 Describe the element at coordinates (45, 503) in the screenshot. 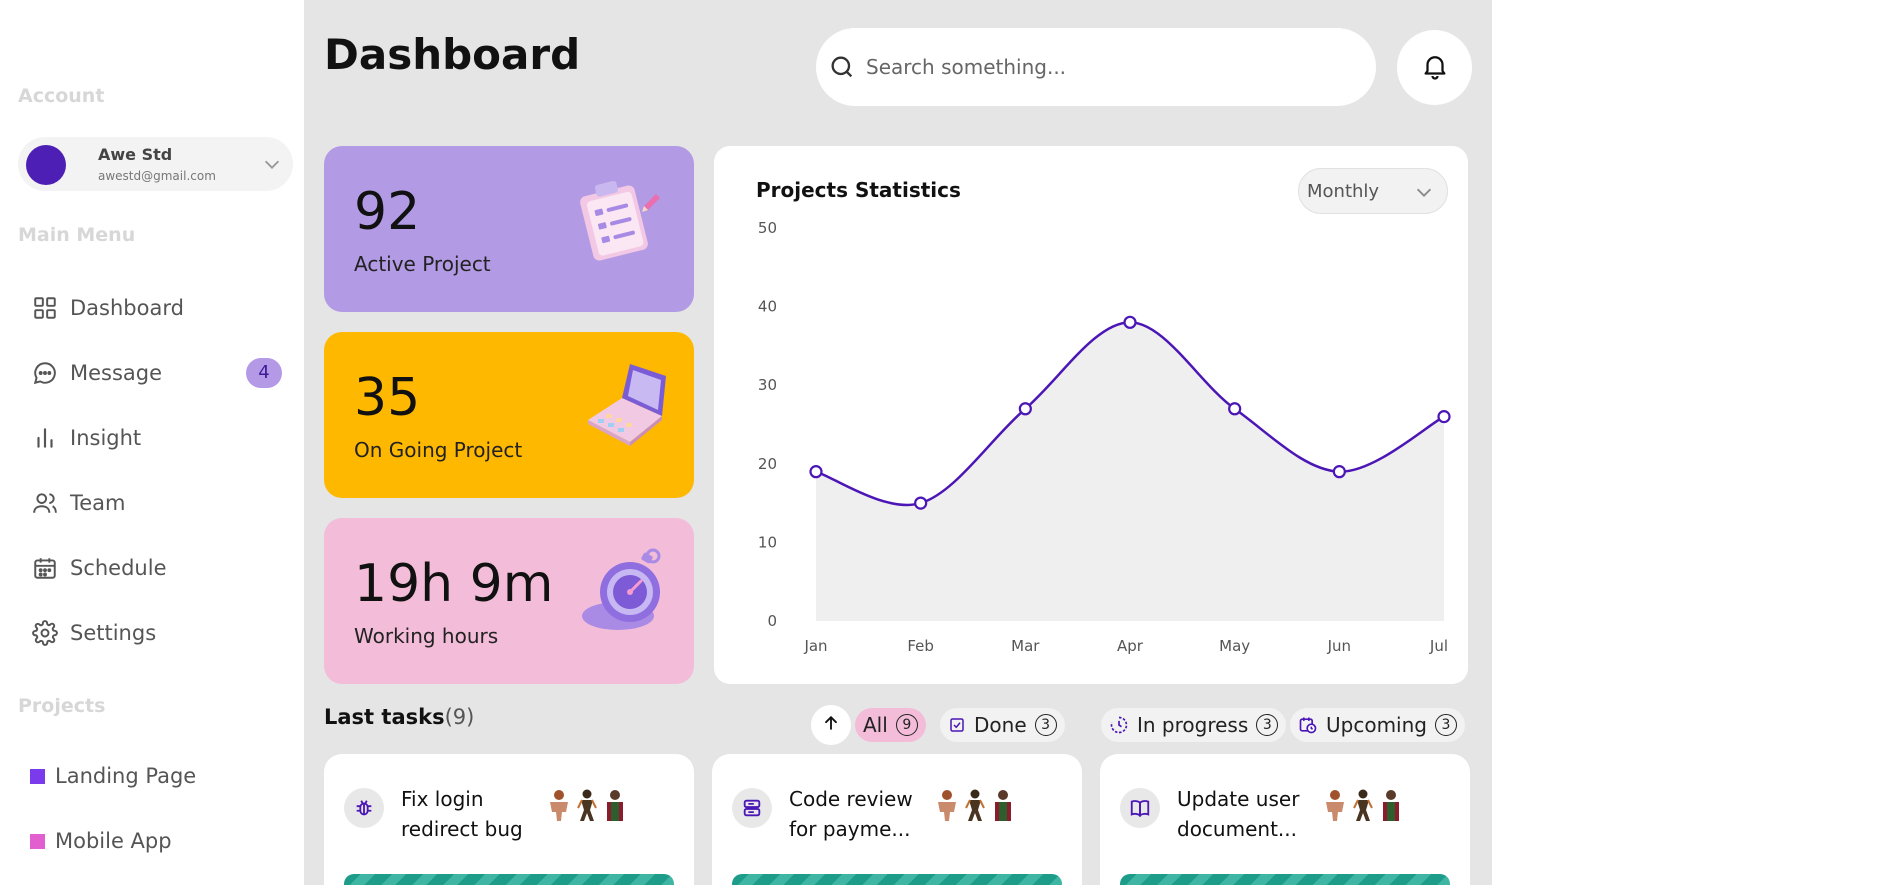

I see `users-icon` at that location.